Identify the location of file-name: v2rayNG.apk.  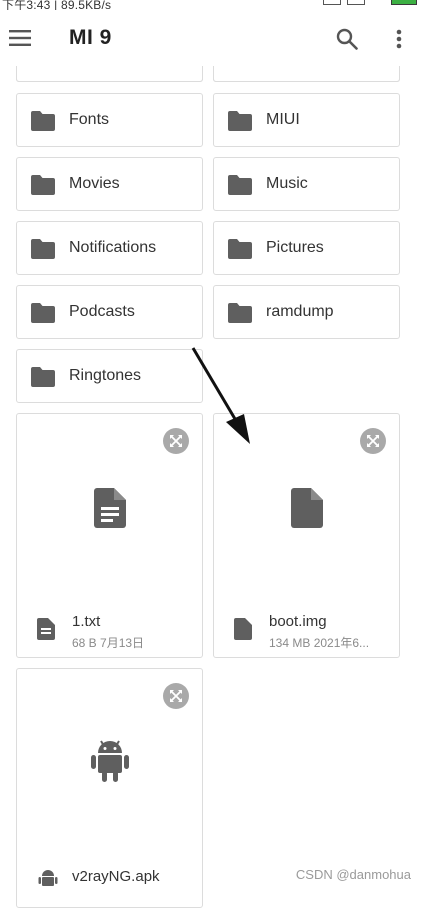
(116, 876).